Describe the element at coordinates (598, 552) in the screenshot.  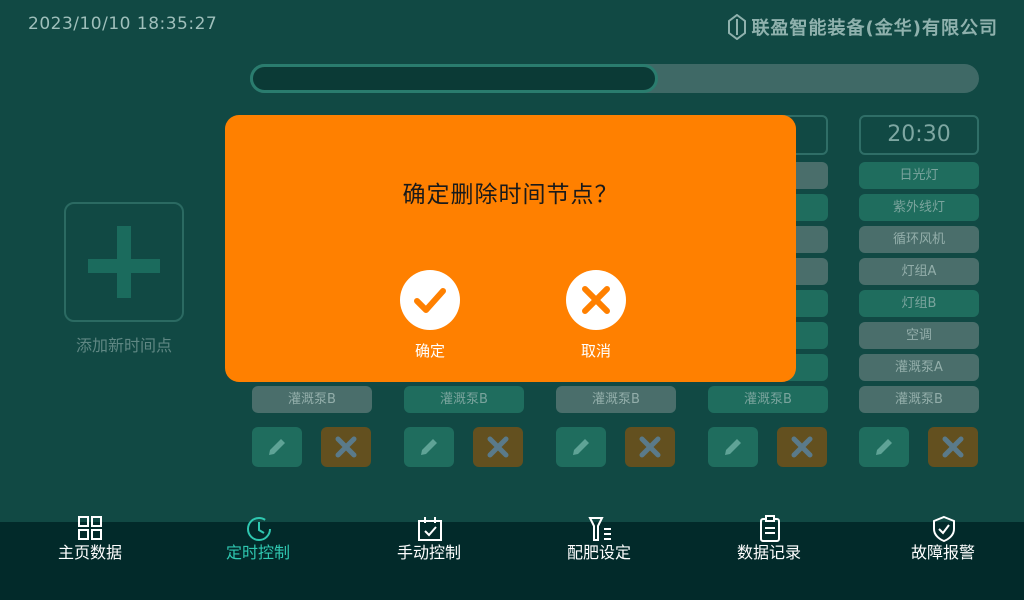
I see `nav-label-fertilizer: 配肥设定` at that location.